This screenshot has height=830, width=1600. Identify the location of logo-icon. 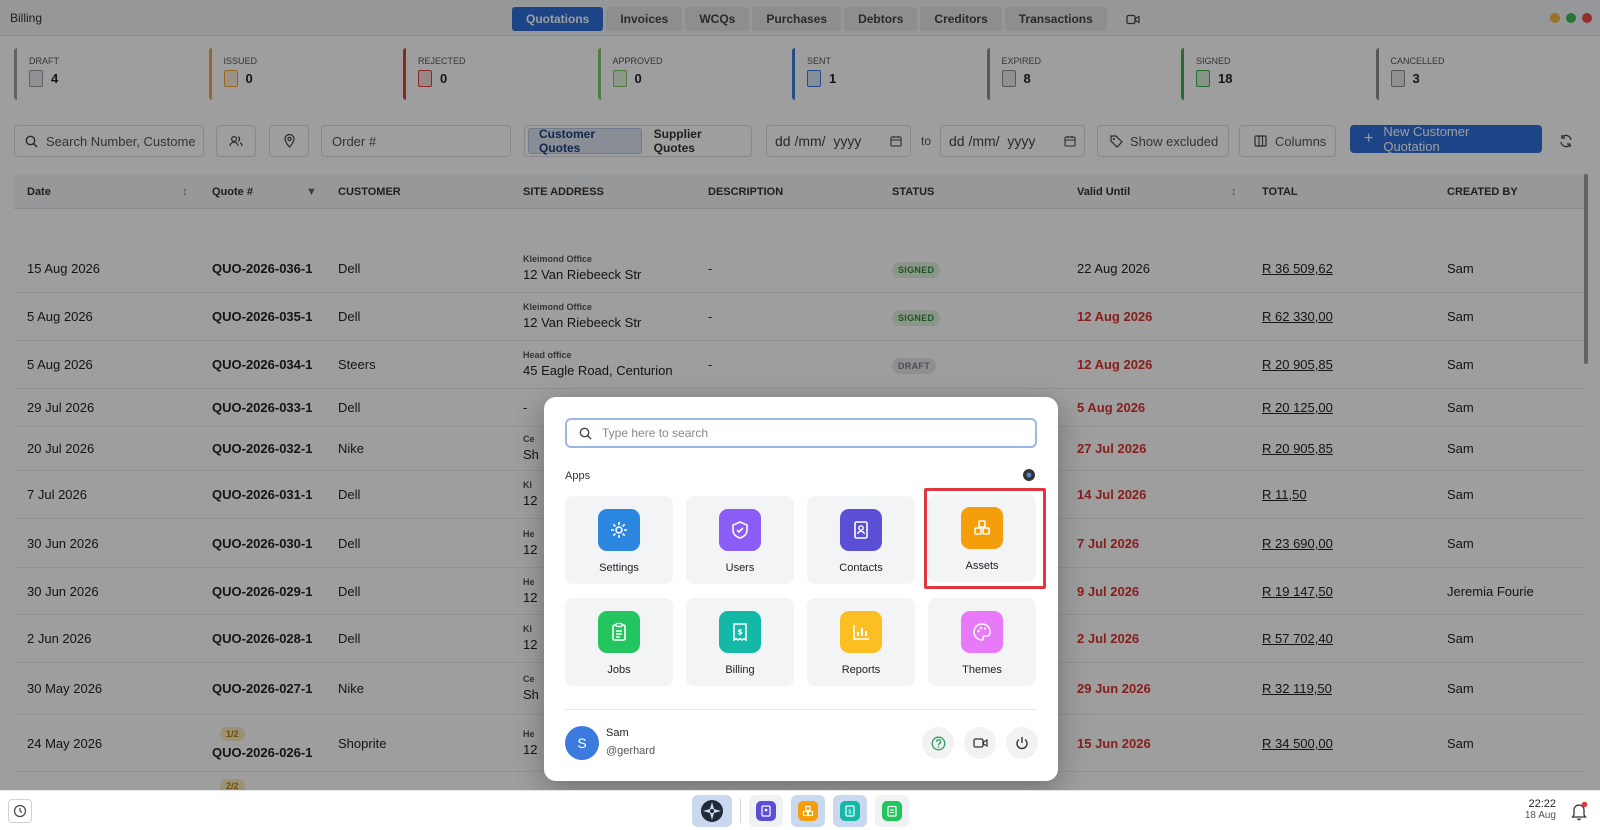
(712, 811).